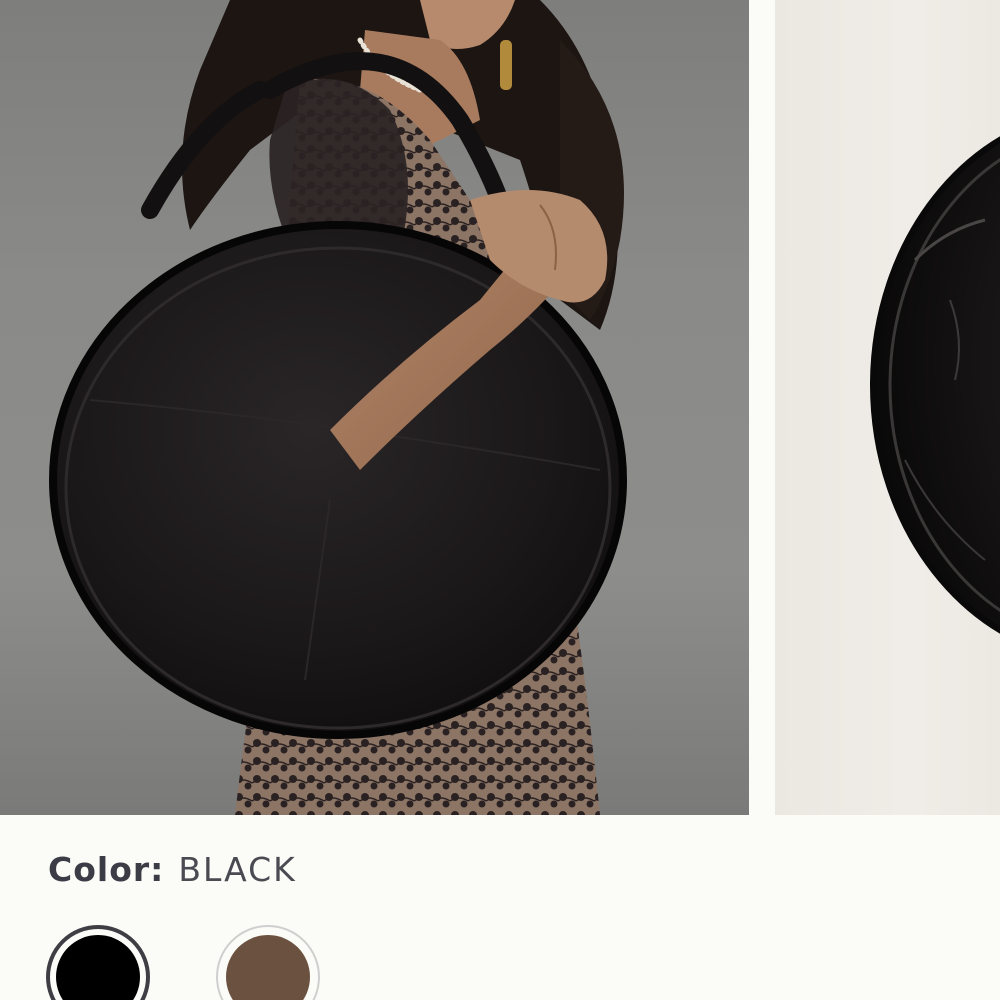 The height and width of the screenshot is (1000, 1000). Describe the element at coordinates (172, 870) in the screenshot. I see `color-selection-row: Color: BLACK` at that location.